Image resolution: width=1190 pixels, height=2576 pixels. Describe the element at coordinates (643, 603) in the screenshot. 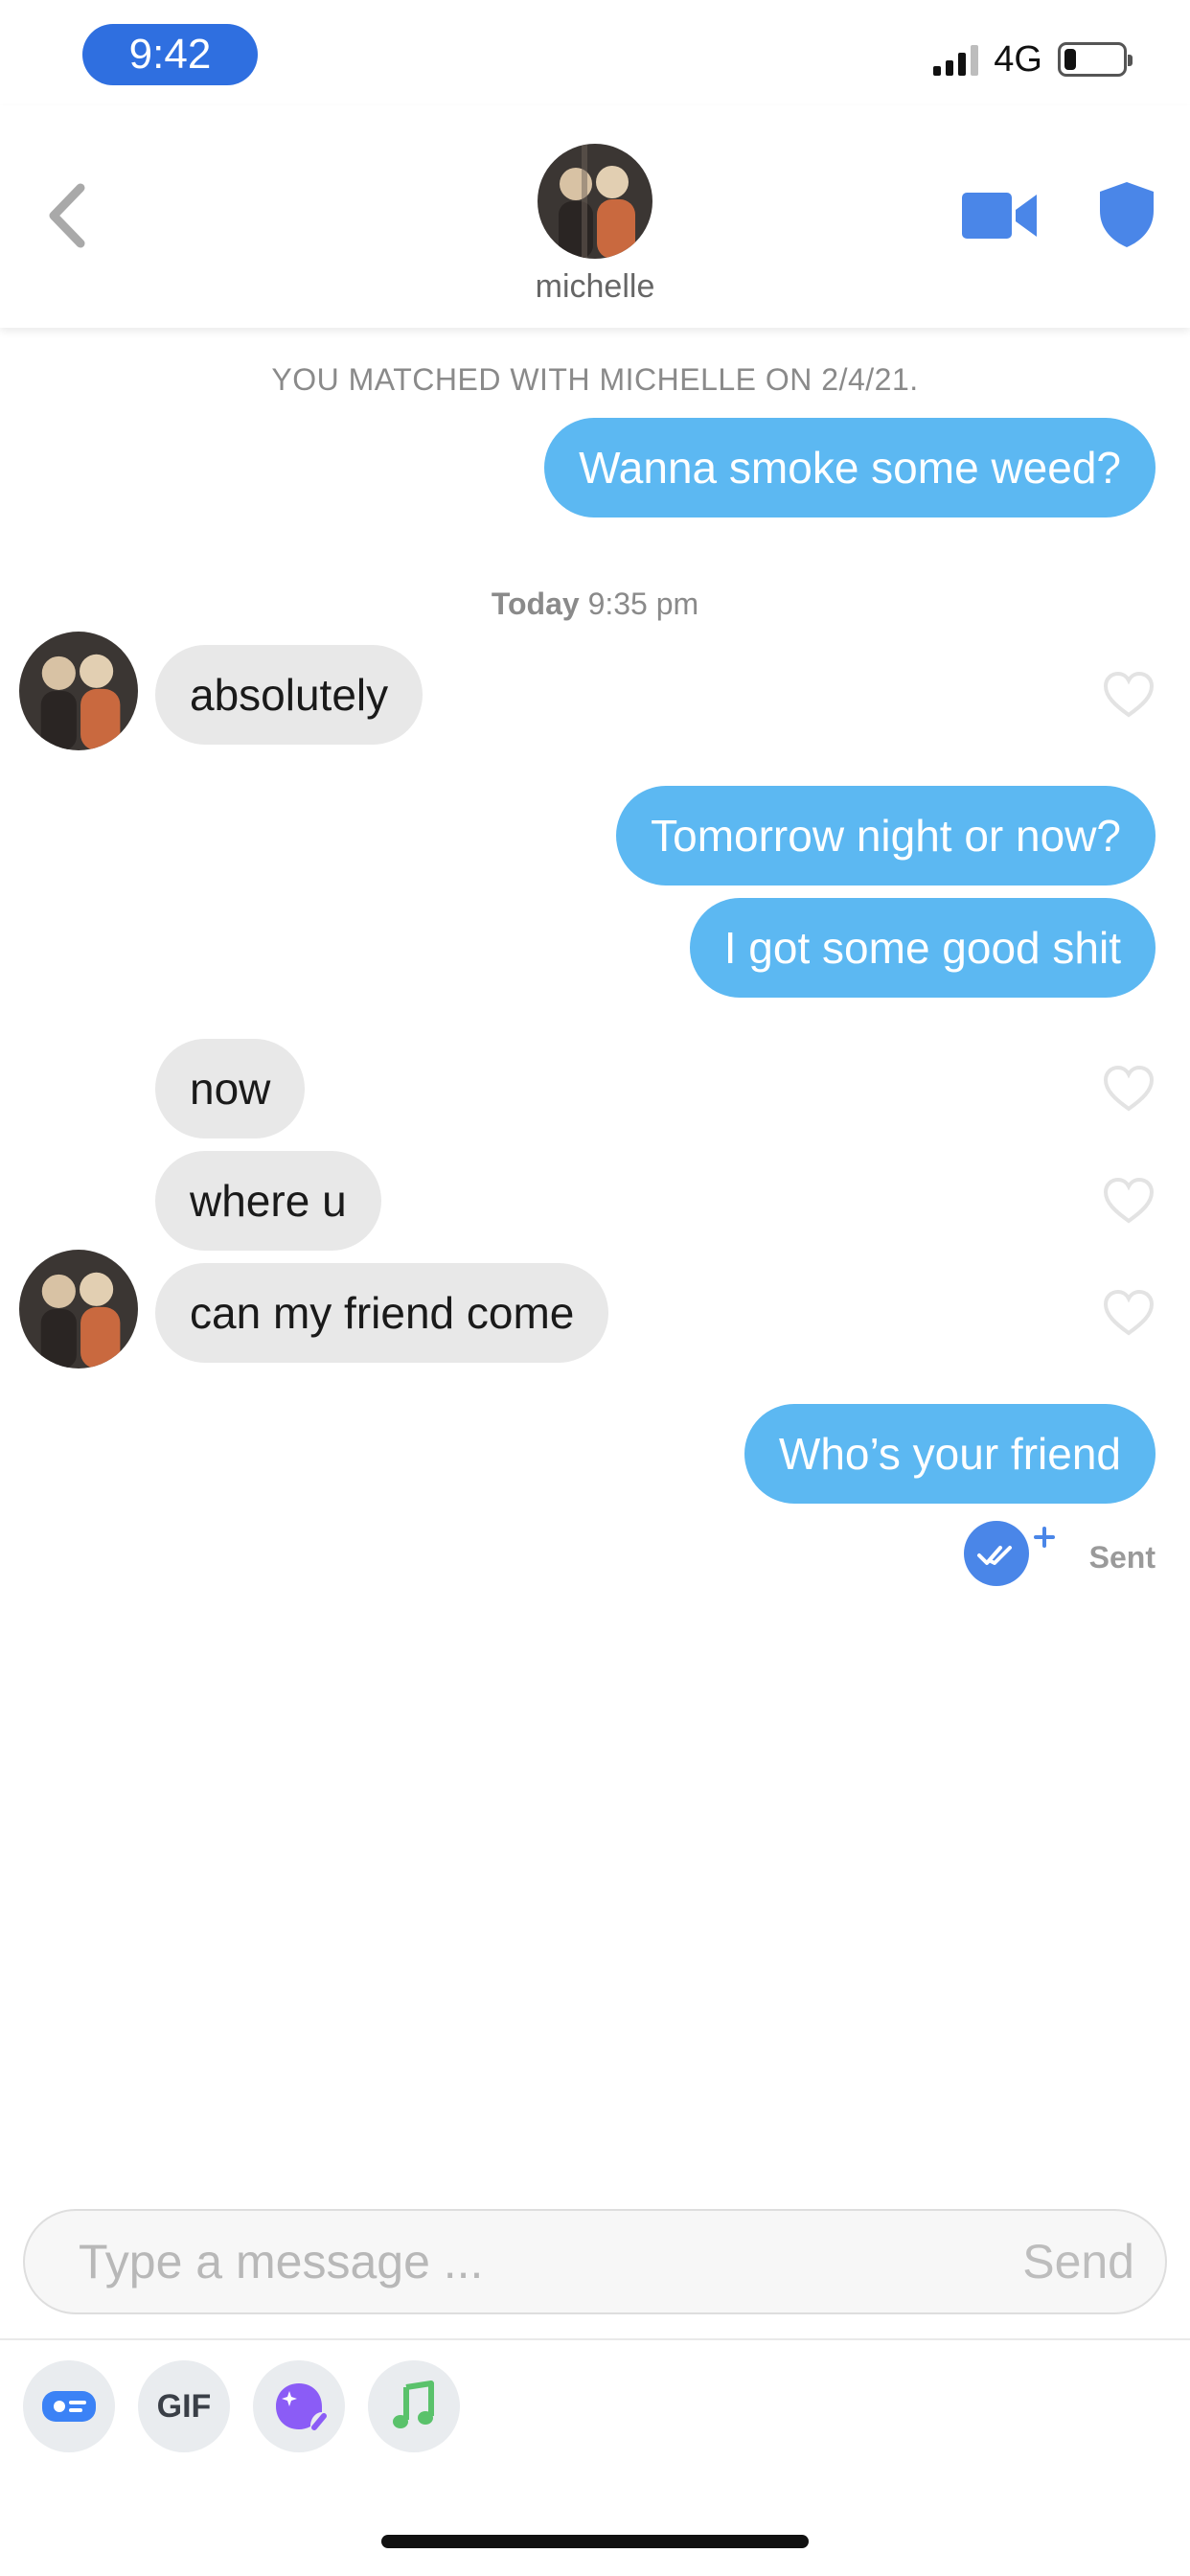

I see `time-label: 9:35 pm` at that location.